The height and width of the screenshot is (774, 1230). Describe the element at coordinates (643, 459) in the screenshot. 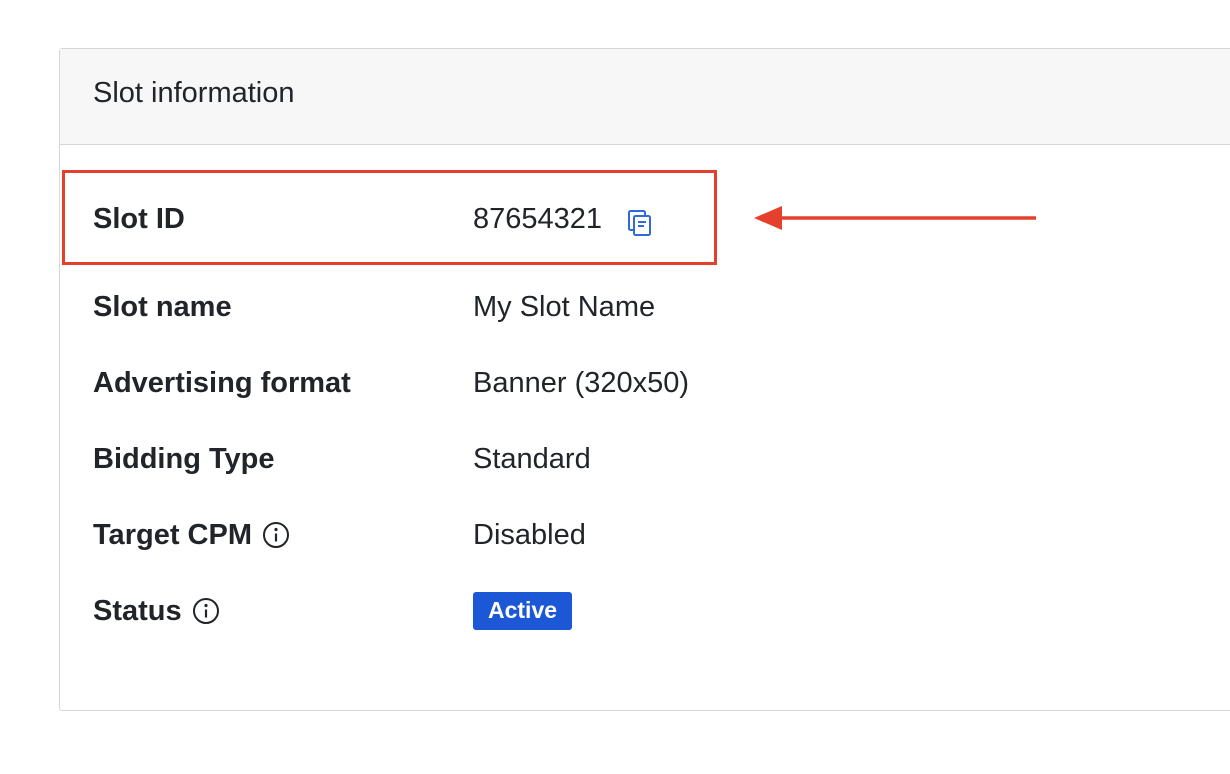

I see `detail-row-bidding-type: Bidding Type Standard` at that location.